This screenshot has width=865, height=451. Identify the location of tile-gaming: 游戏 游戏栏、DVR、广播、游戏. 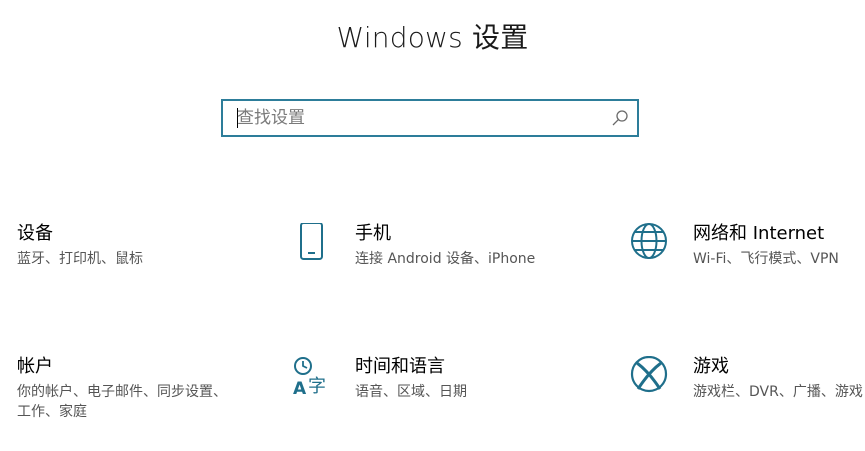
(747, 399).